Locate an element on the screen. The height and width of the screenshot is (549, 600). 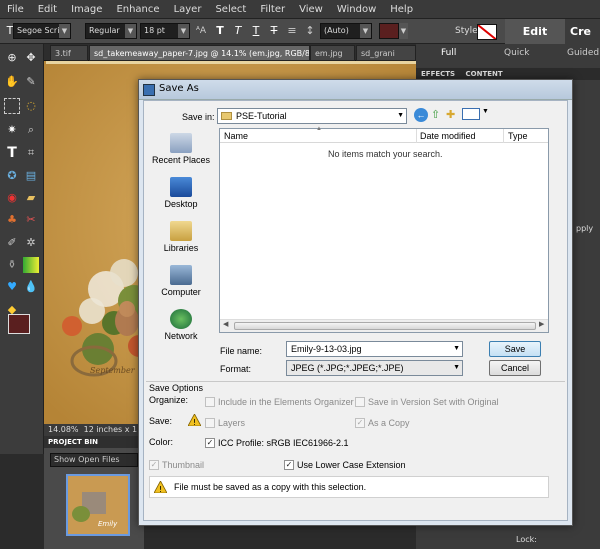
paint-bucket-icon: ⚱ is located at coordinates (12, 265).